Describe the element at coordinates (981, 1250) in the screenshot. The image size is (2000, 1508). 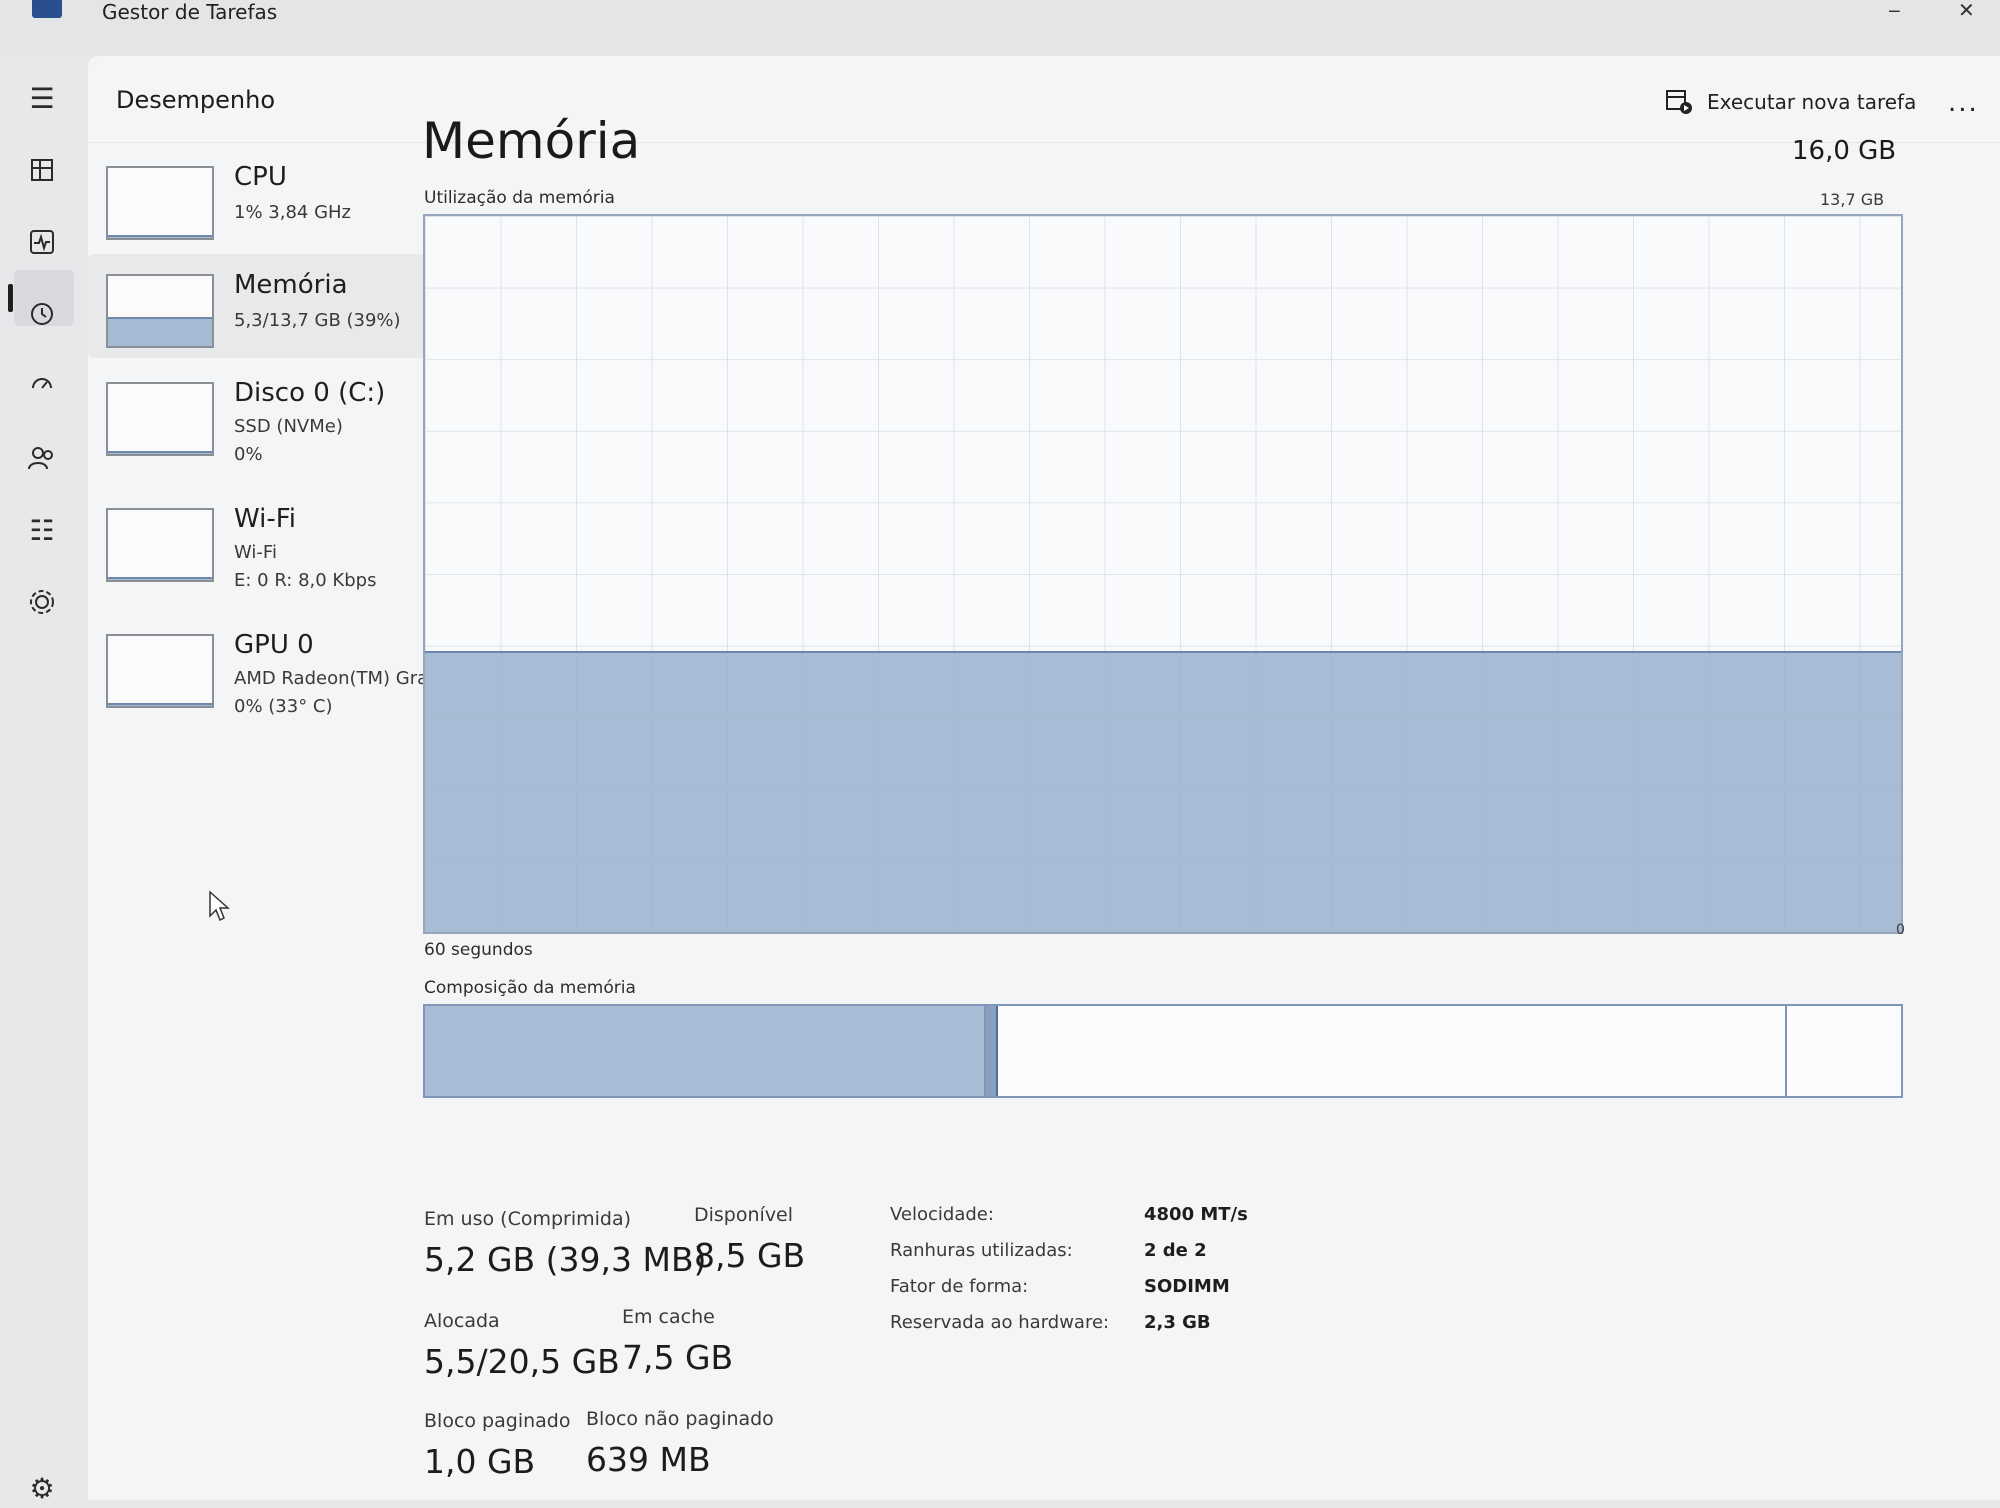
I see `detail-key: Ranhuras utilizadas:` at that location.